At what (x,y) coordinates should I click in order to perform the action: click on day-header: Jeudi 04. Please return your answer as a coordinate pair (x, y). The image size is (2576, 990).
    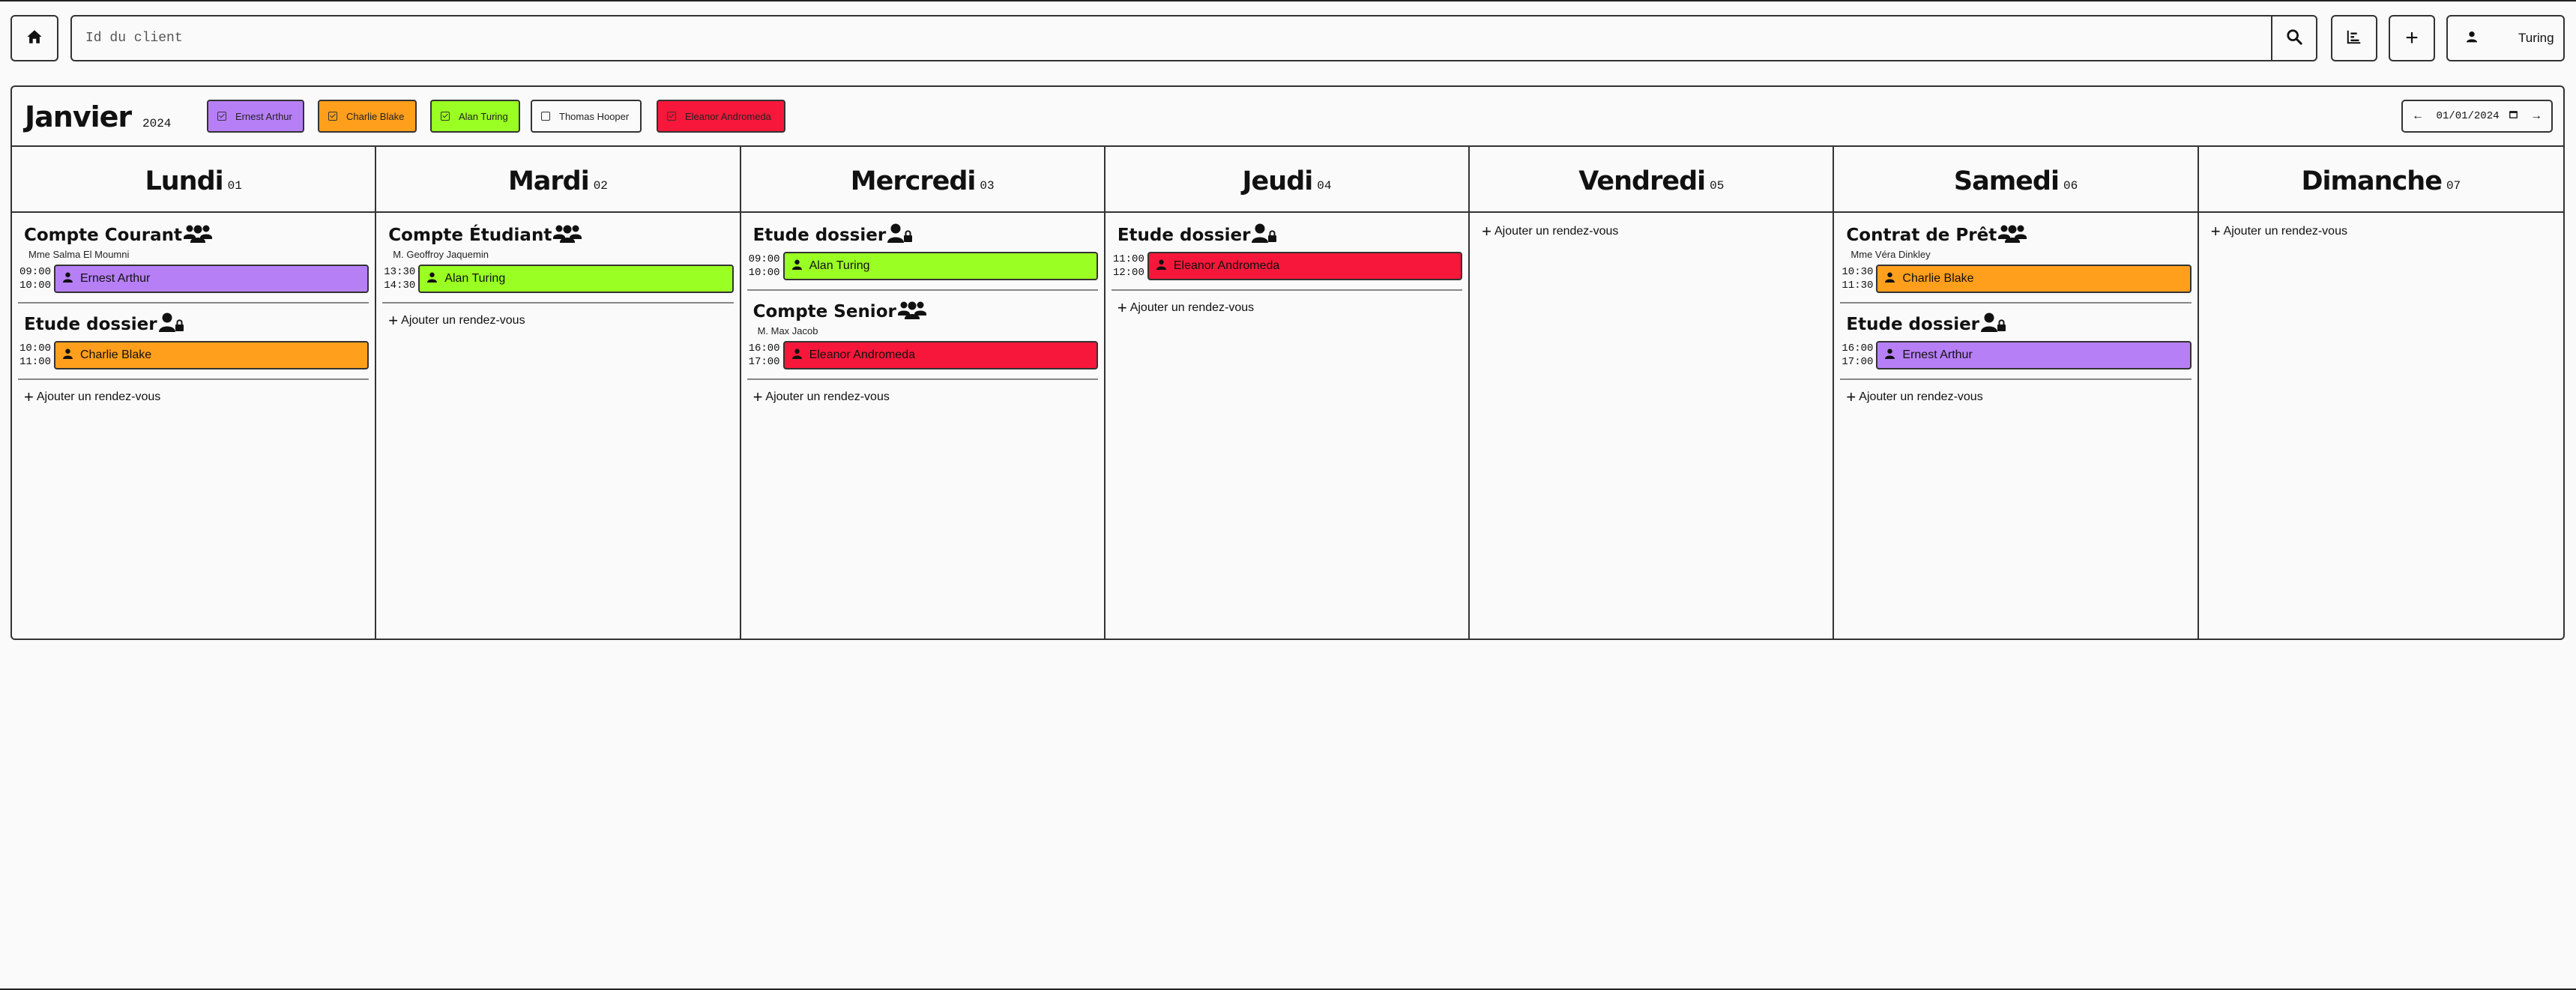
    Looking at the image, I should click on (1287, 180).